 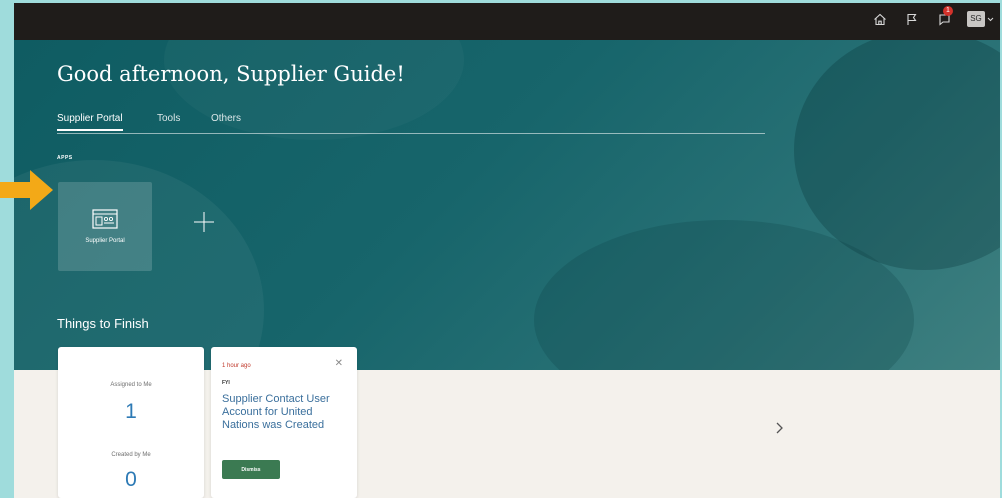 I want to click on assigned-to-me-label: Assigned to Me, so click(x=131, y=385).